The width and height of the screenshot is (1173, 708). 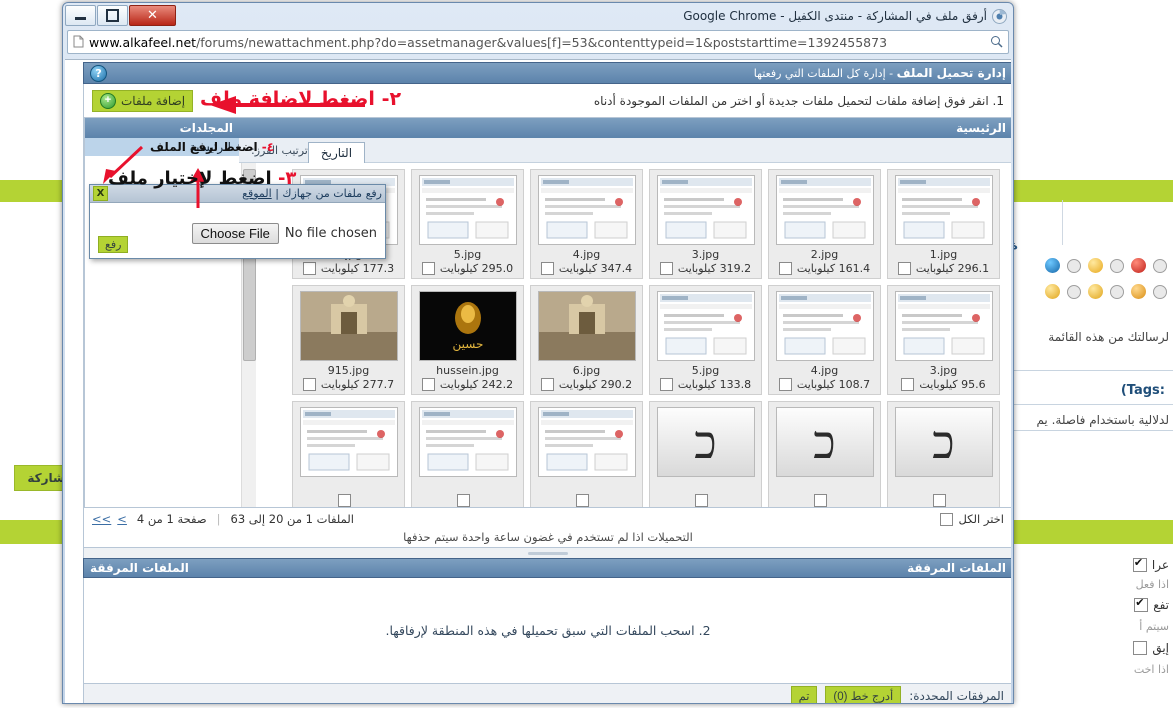 I want to click on select-all-checkbox, so click(x=947, y=519).